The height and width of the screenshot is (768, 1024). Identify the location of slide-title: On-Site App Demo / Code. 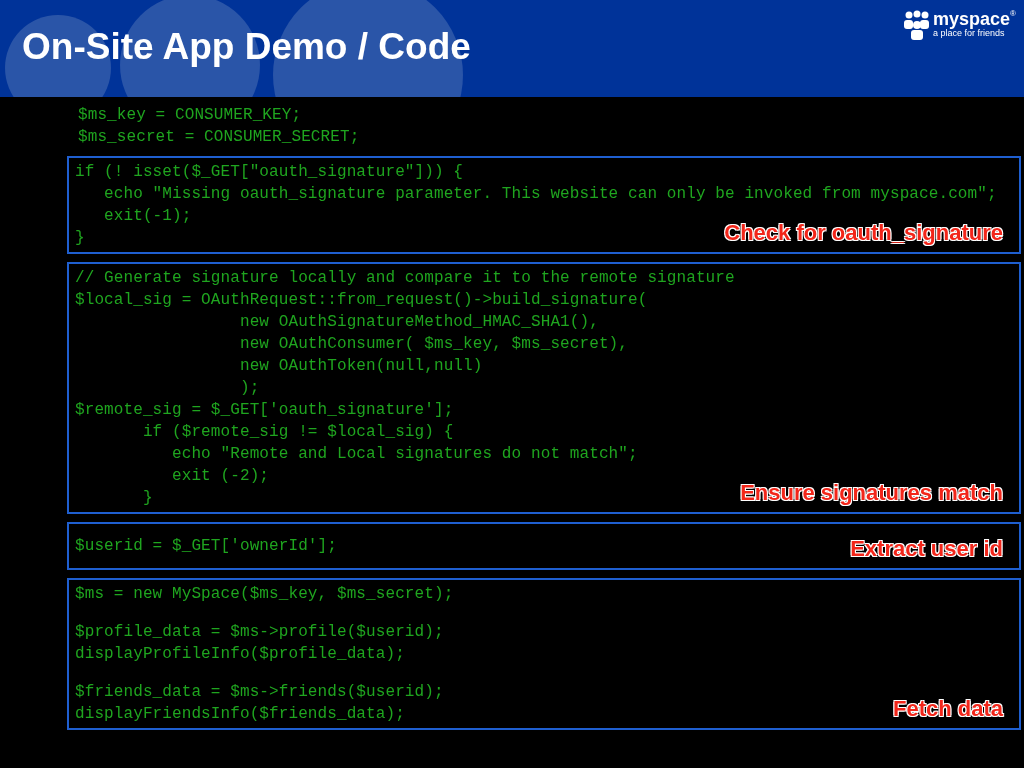
(246, 46).